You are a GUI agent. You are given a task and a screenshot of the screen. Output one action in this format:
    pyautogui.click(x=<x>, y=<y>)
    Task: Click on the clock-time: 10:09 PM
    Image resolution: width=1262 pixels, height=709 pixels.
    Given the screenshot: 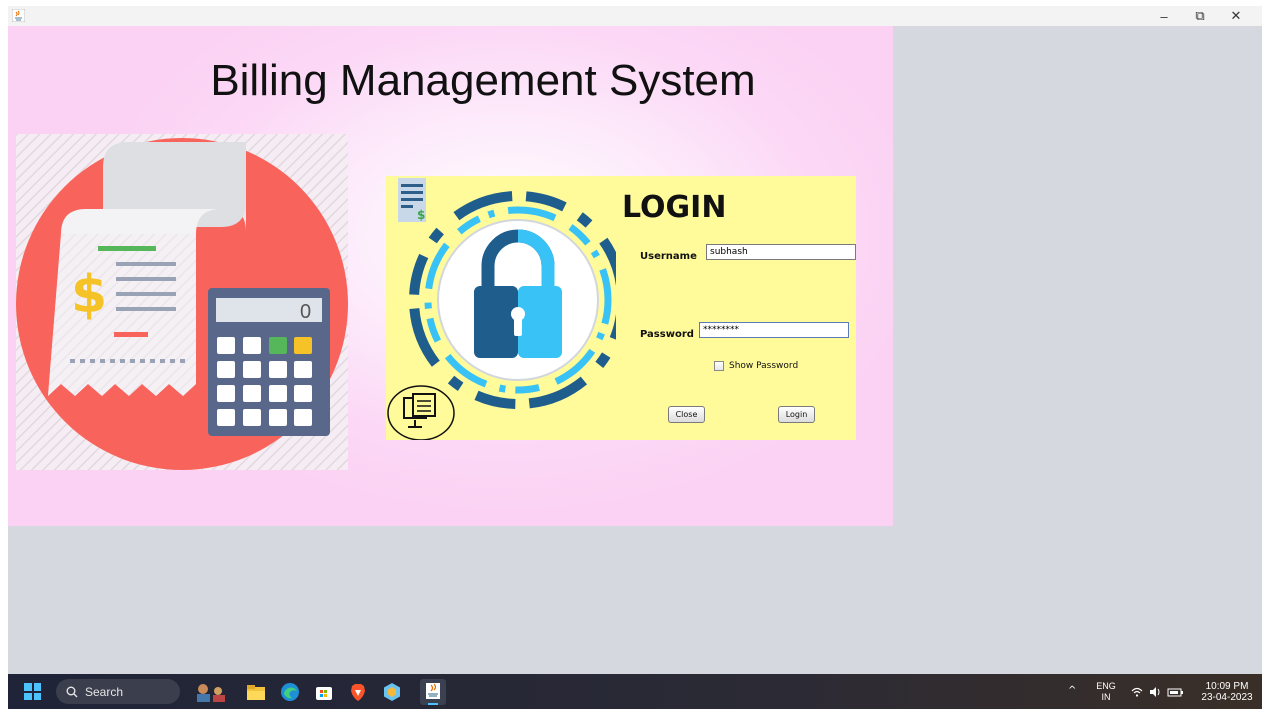 What is the action you would take?
    pyautogui.click(x=1227, y=686)
    